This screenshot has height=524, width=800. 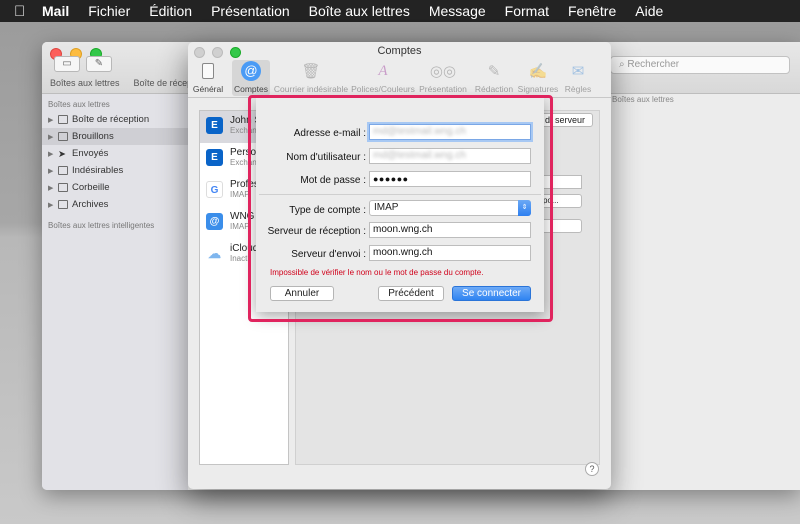 What do you see at coordinates (622, 64) in the screenshot?
I see `search-icon: ⌕` at bounding box center [622, 64].